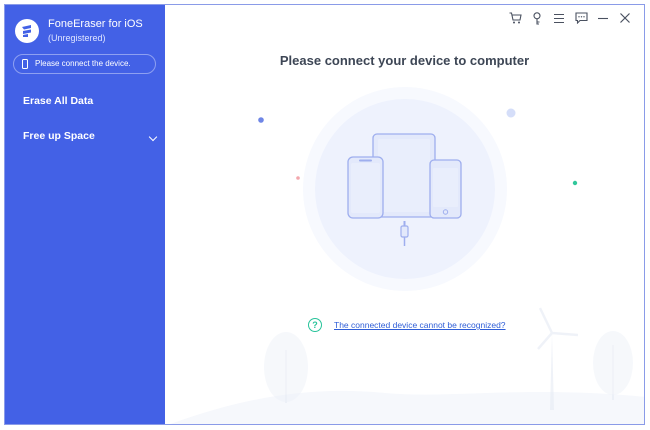  Describe the element at coordinates (407, 407) in the screenshot. I see `ground-shape` at that location.